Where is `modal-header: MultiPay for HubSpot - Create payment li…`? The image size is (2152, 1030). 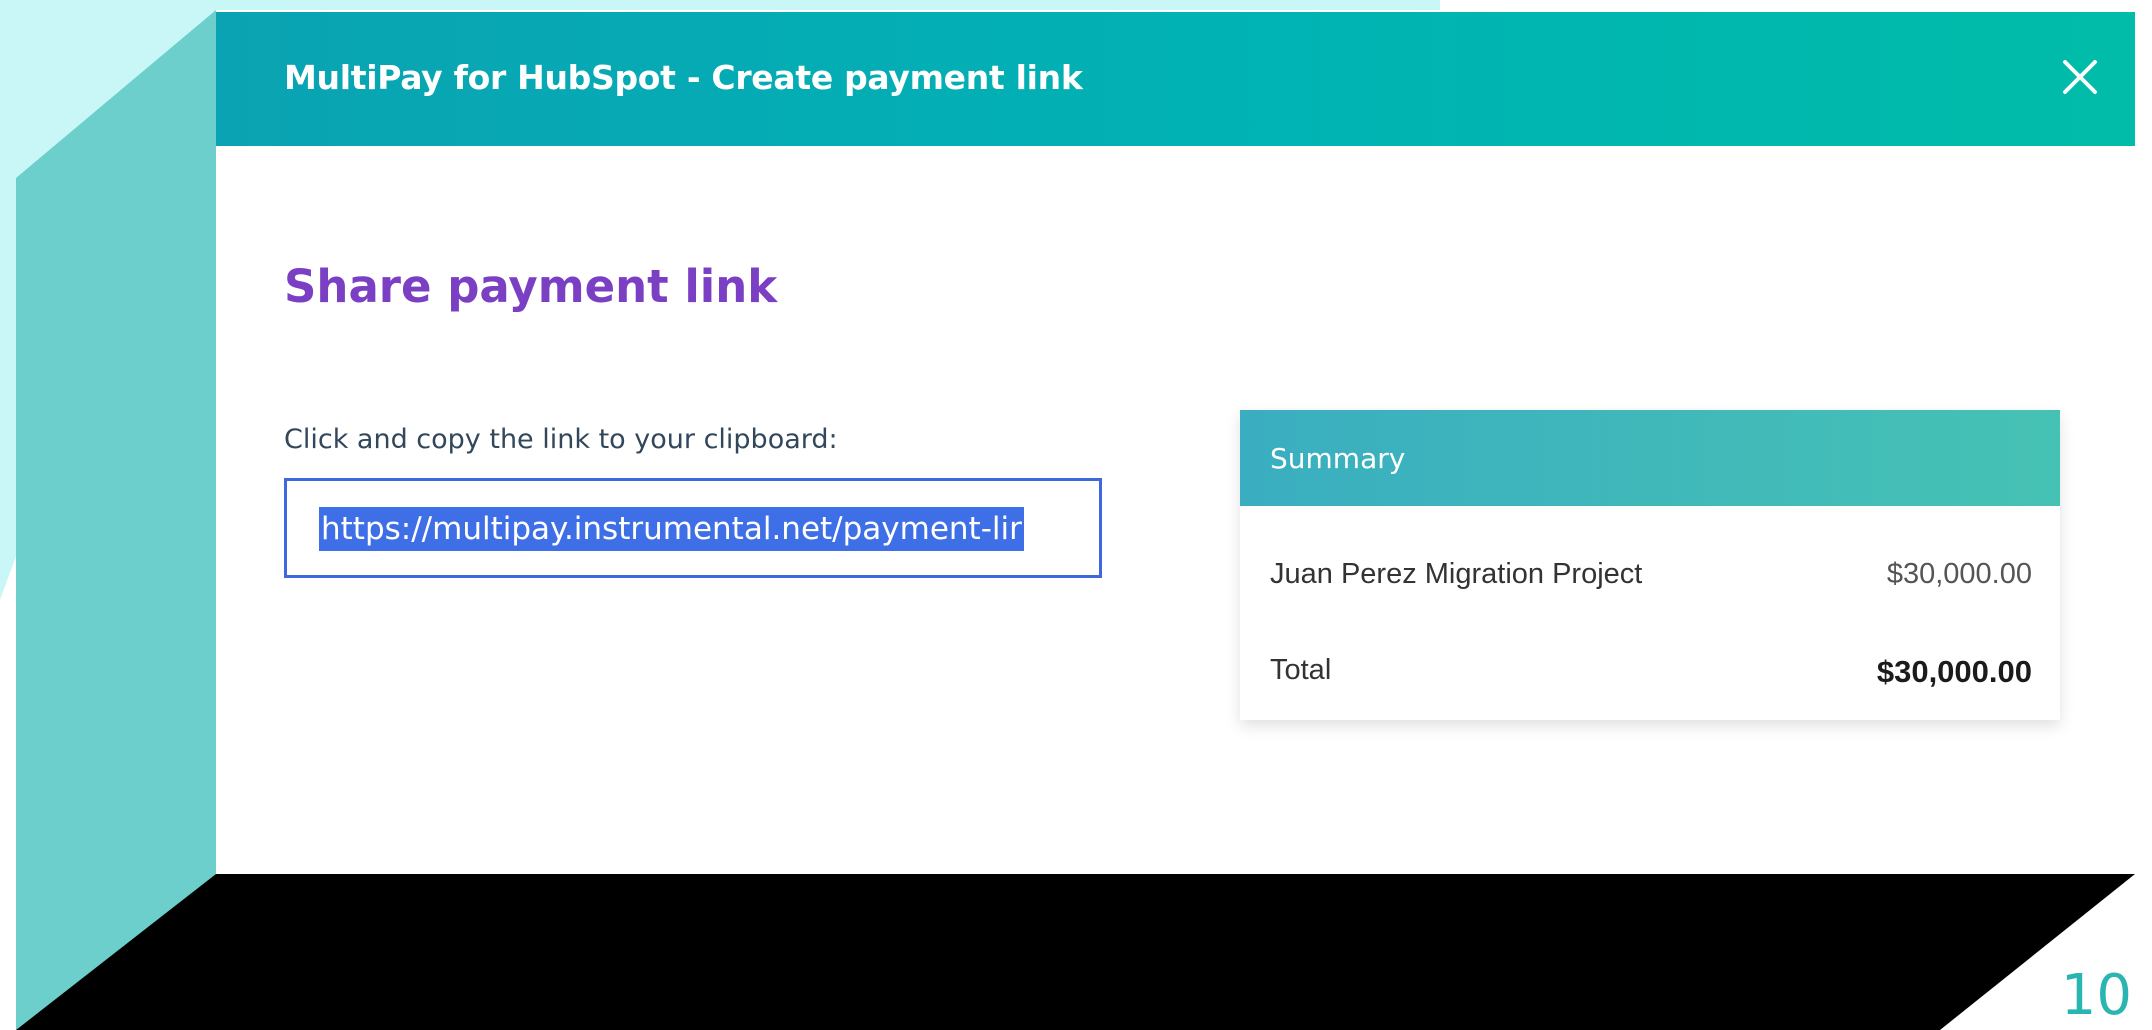
modal-header: MultiPay for HubSpot - Create payment li… is located at coordinates (1175, 79).